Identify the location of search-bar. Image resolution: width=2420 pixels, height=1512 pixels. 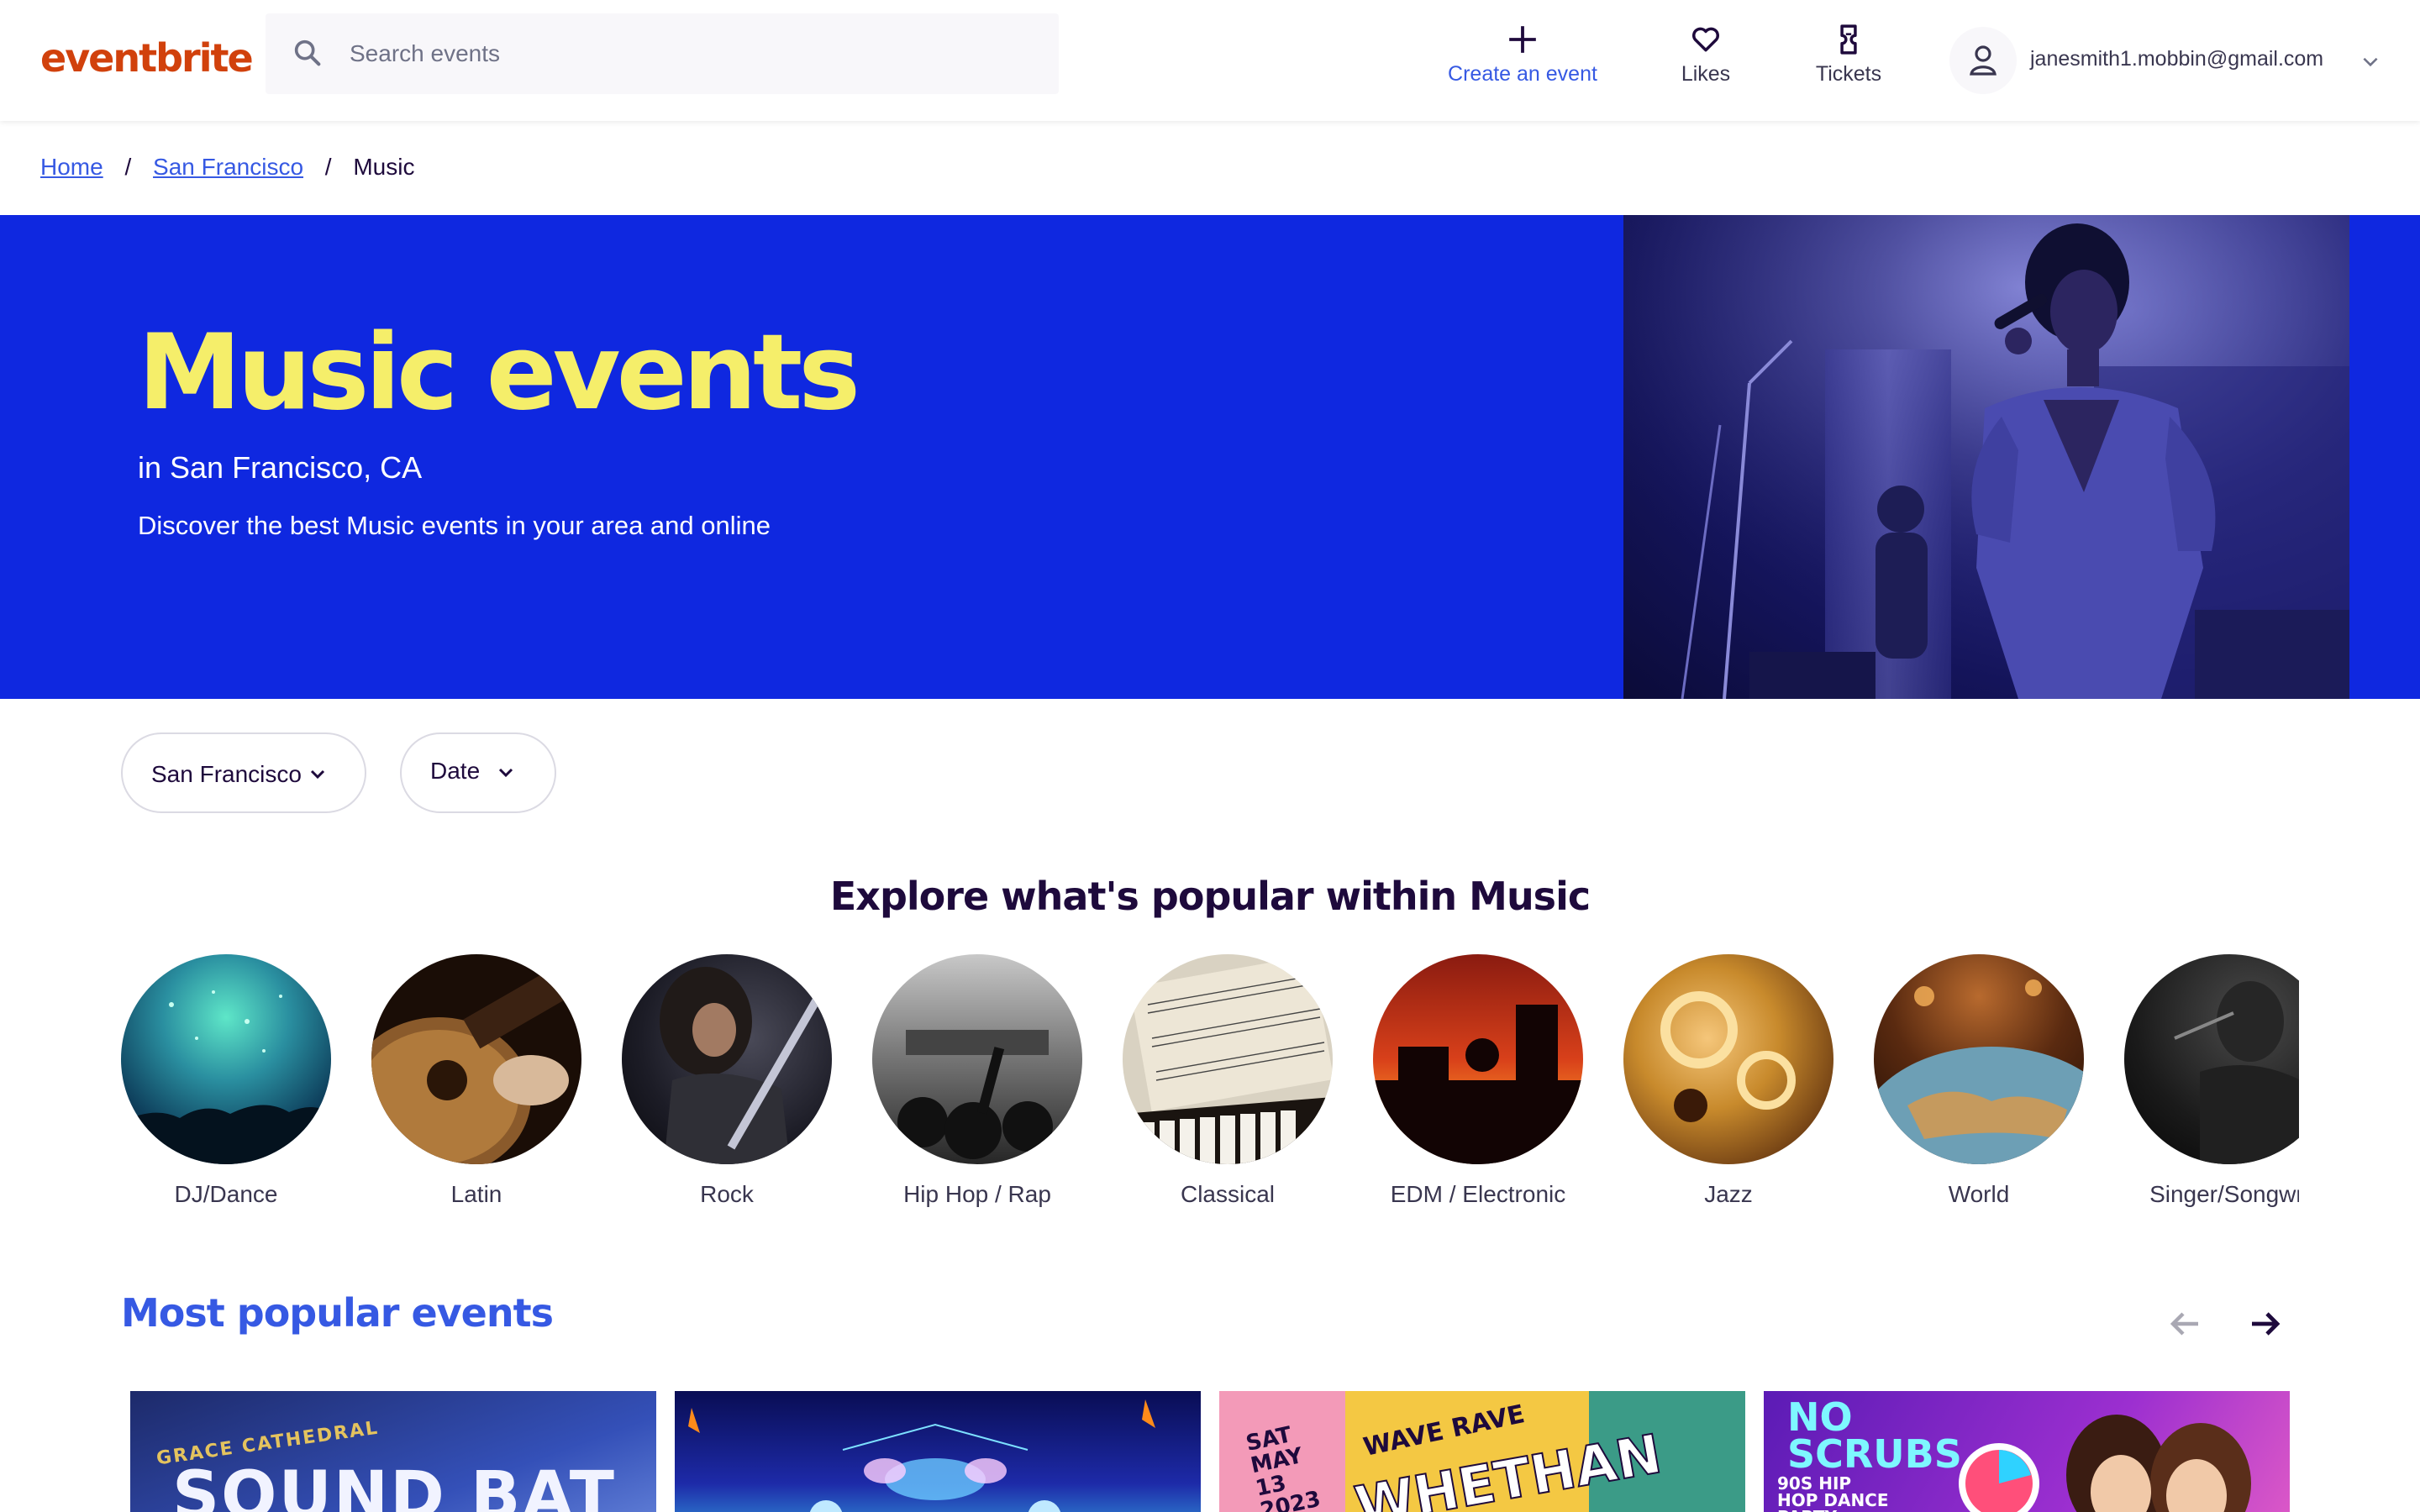
(662, 53).